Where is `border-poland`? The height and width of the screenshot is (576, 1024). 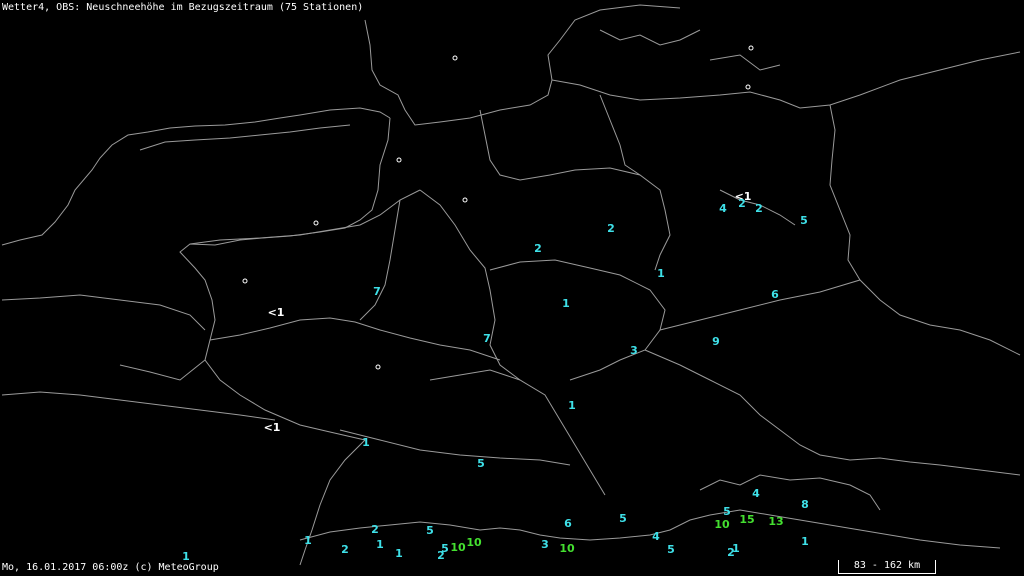
border-poland is located at coordinates (845, 192).